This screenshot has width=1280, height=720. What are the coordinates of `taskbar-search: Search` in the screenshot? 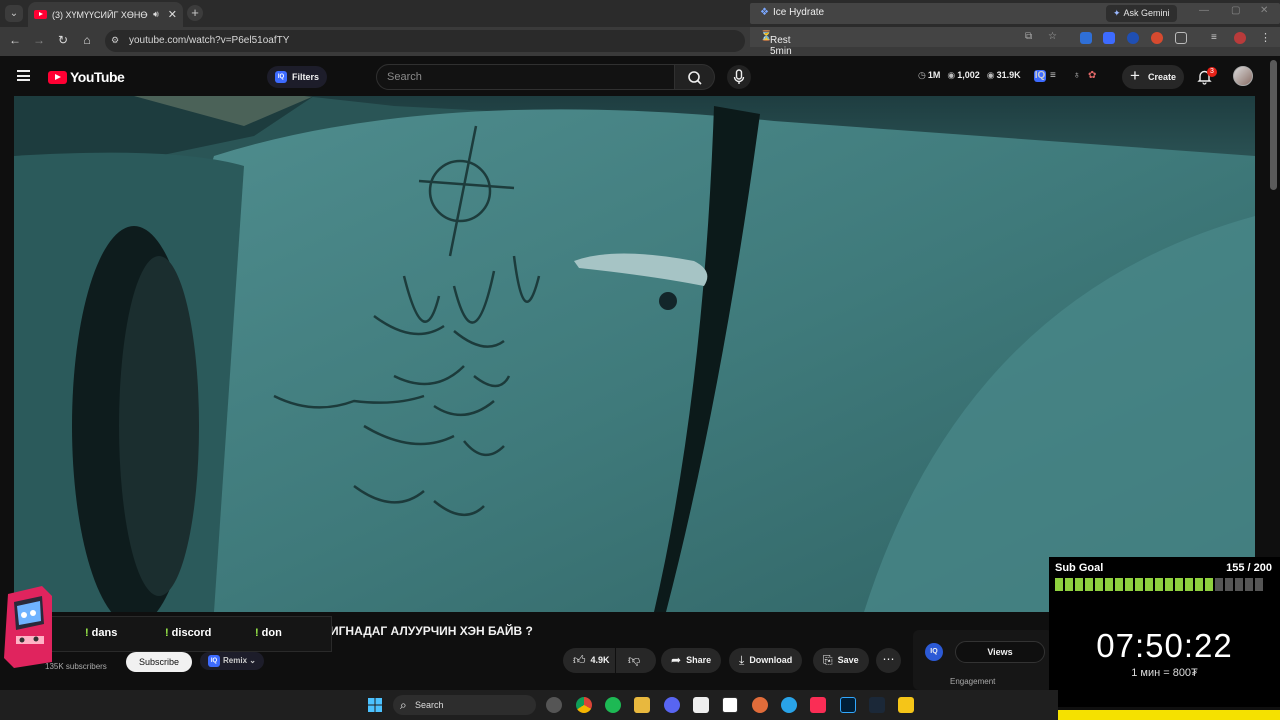 It's located at (464, 705).